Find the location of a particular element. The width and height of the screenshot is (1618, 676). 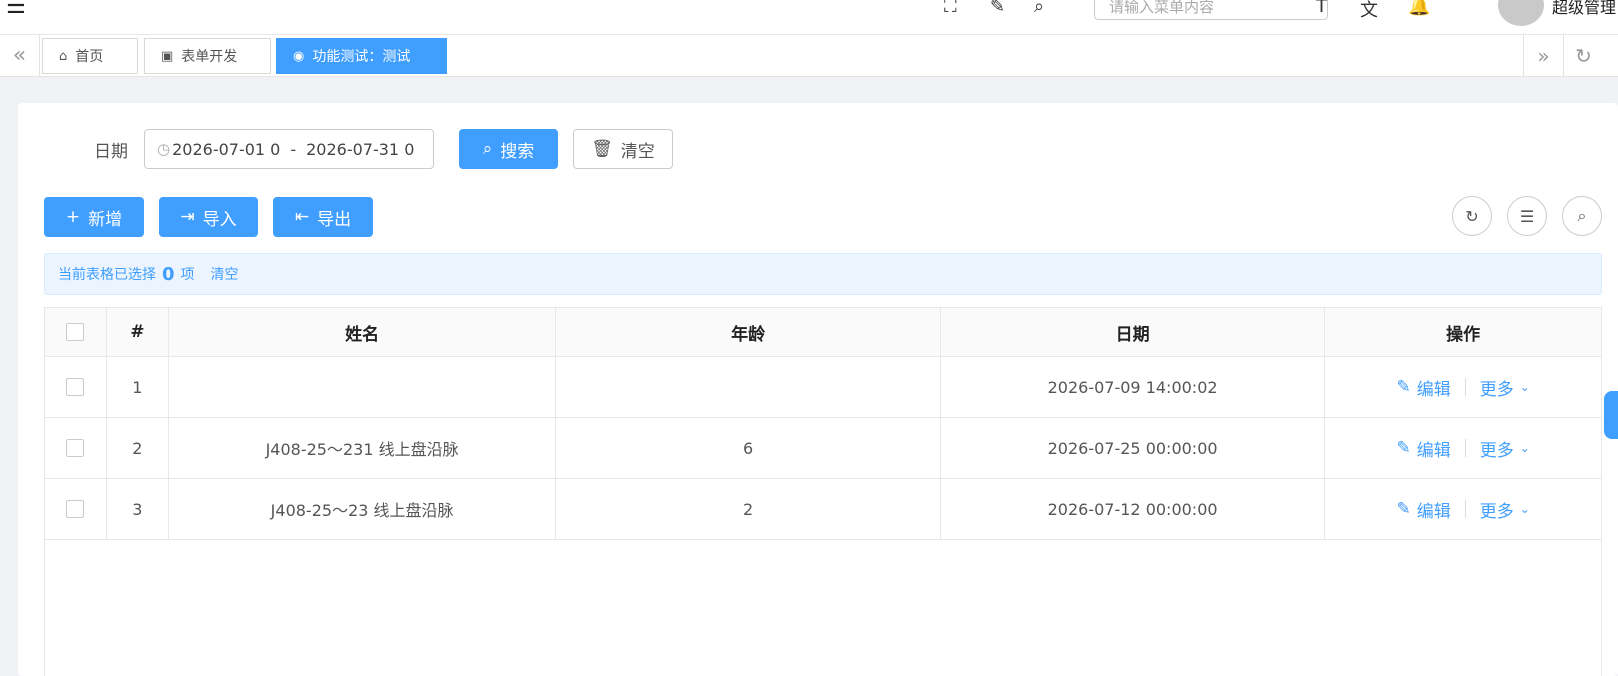

translate-icon: 文 is located at coordinates (1369, 11).